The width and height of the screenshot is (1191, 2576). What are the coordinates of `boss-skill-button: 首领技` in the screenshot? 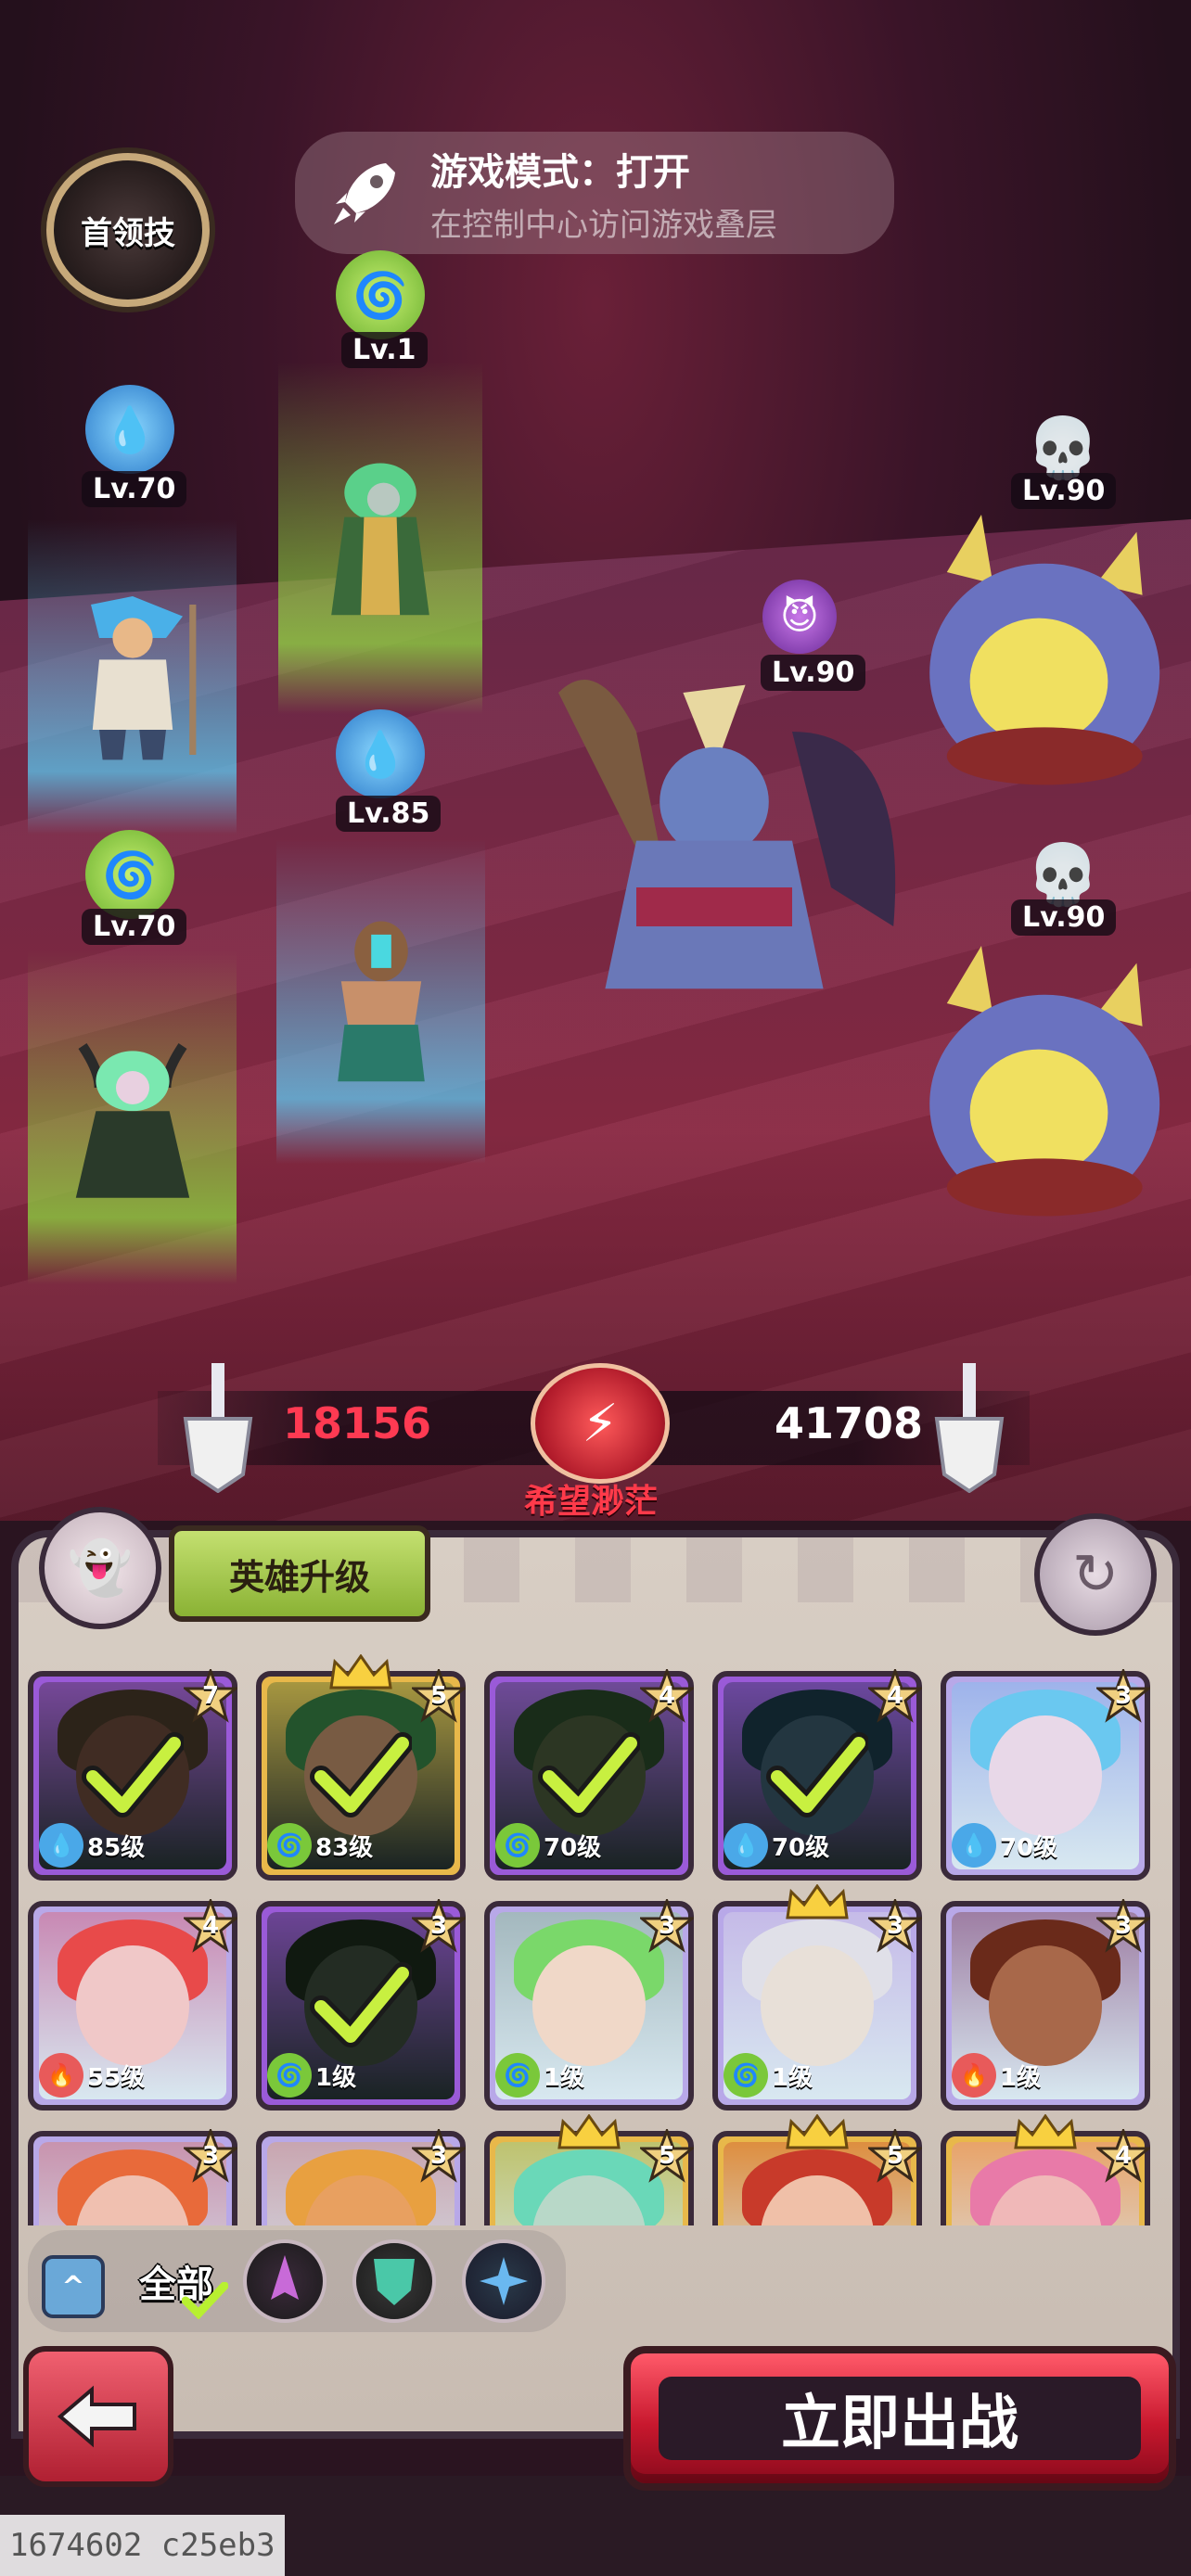 It's located at (128, 230).